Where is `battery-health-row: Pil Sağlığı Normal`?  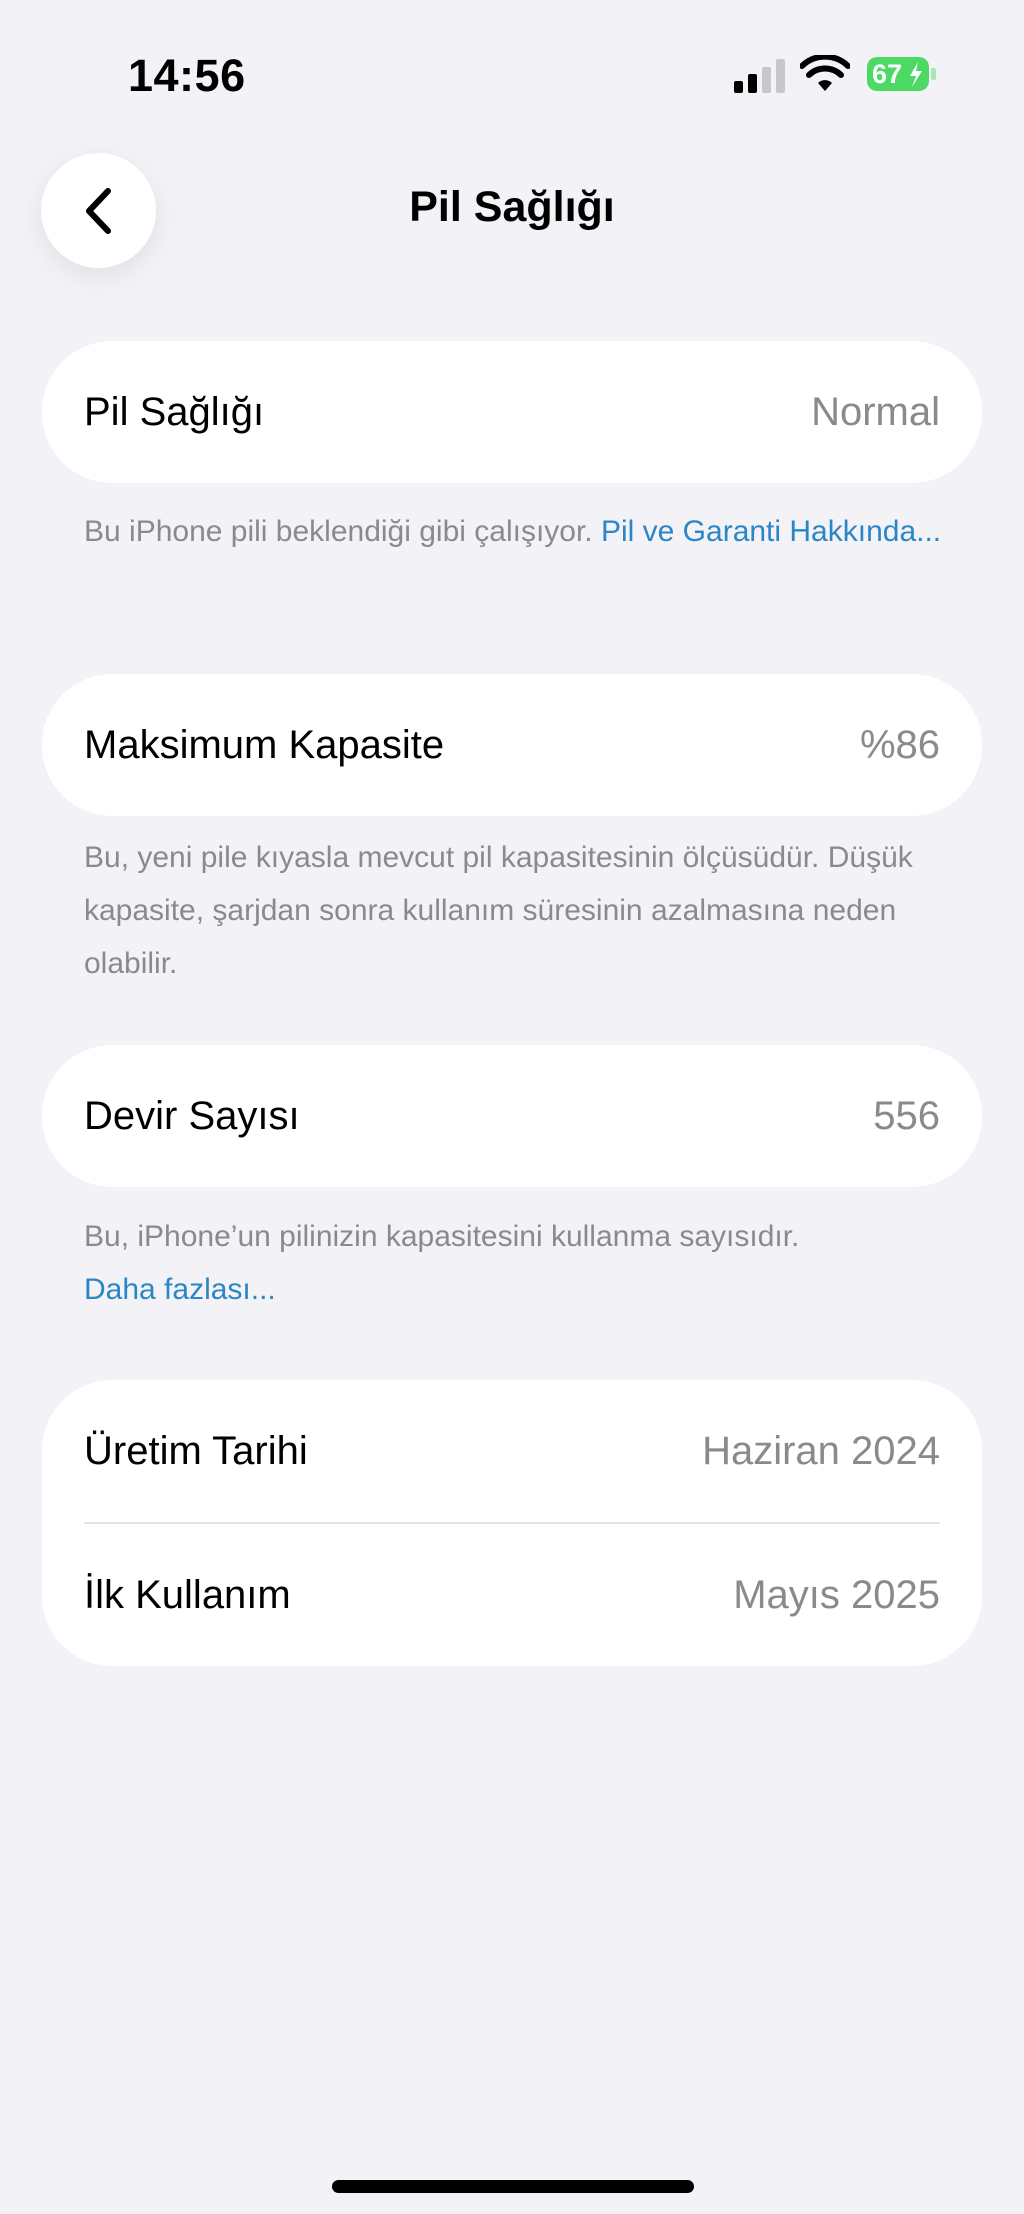
battery-health-row: Pil Sağlığı Normal is located at coordinates (512, 412).